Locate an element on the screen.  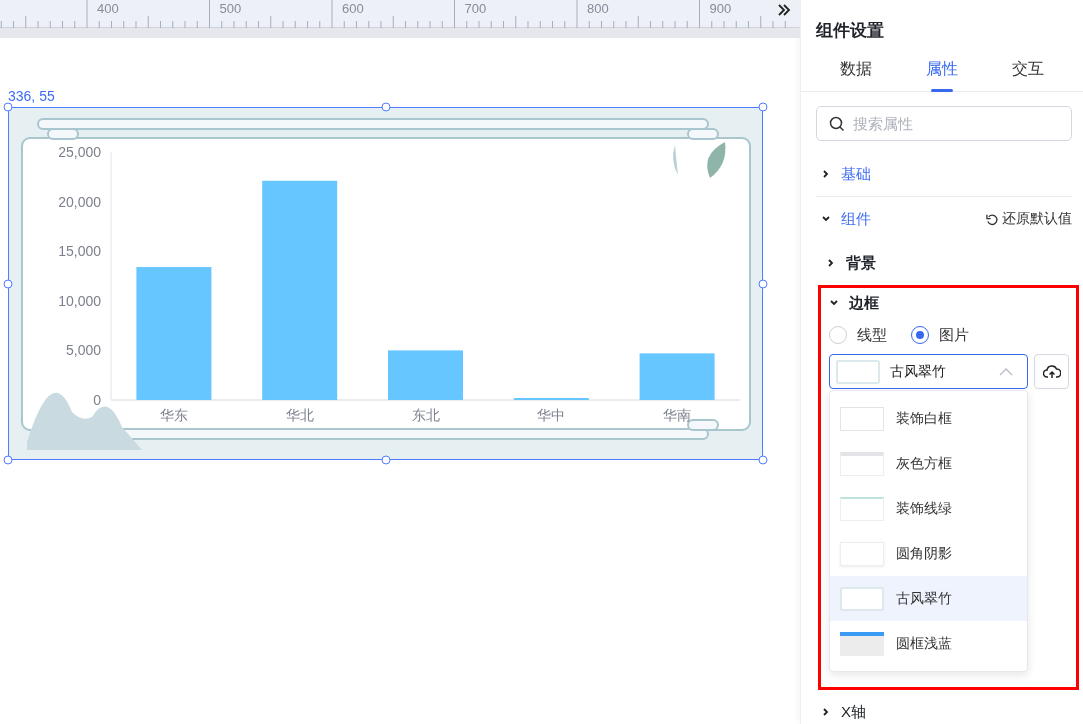
upload-button is located at coordinates (1051, 371).